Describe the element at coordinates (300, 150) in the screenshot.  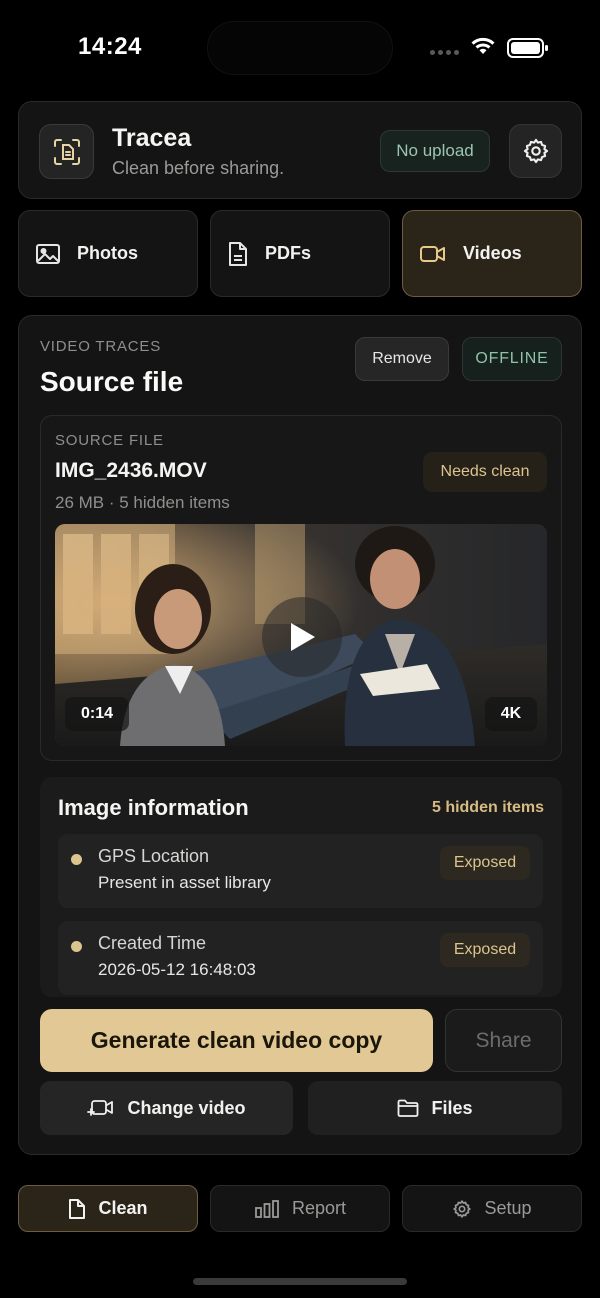
I see `app-header: Tracea Clean before sharing. No upload` at that location.